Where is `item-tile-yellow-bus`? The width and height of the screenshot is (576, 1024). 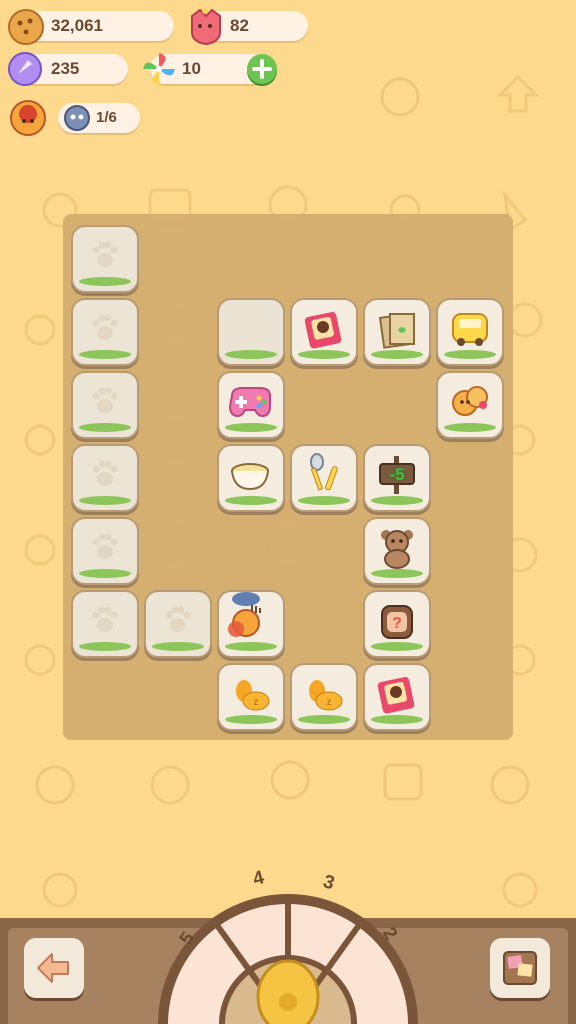
item-tile-yellow-bus is located at coordinates (470, 332).